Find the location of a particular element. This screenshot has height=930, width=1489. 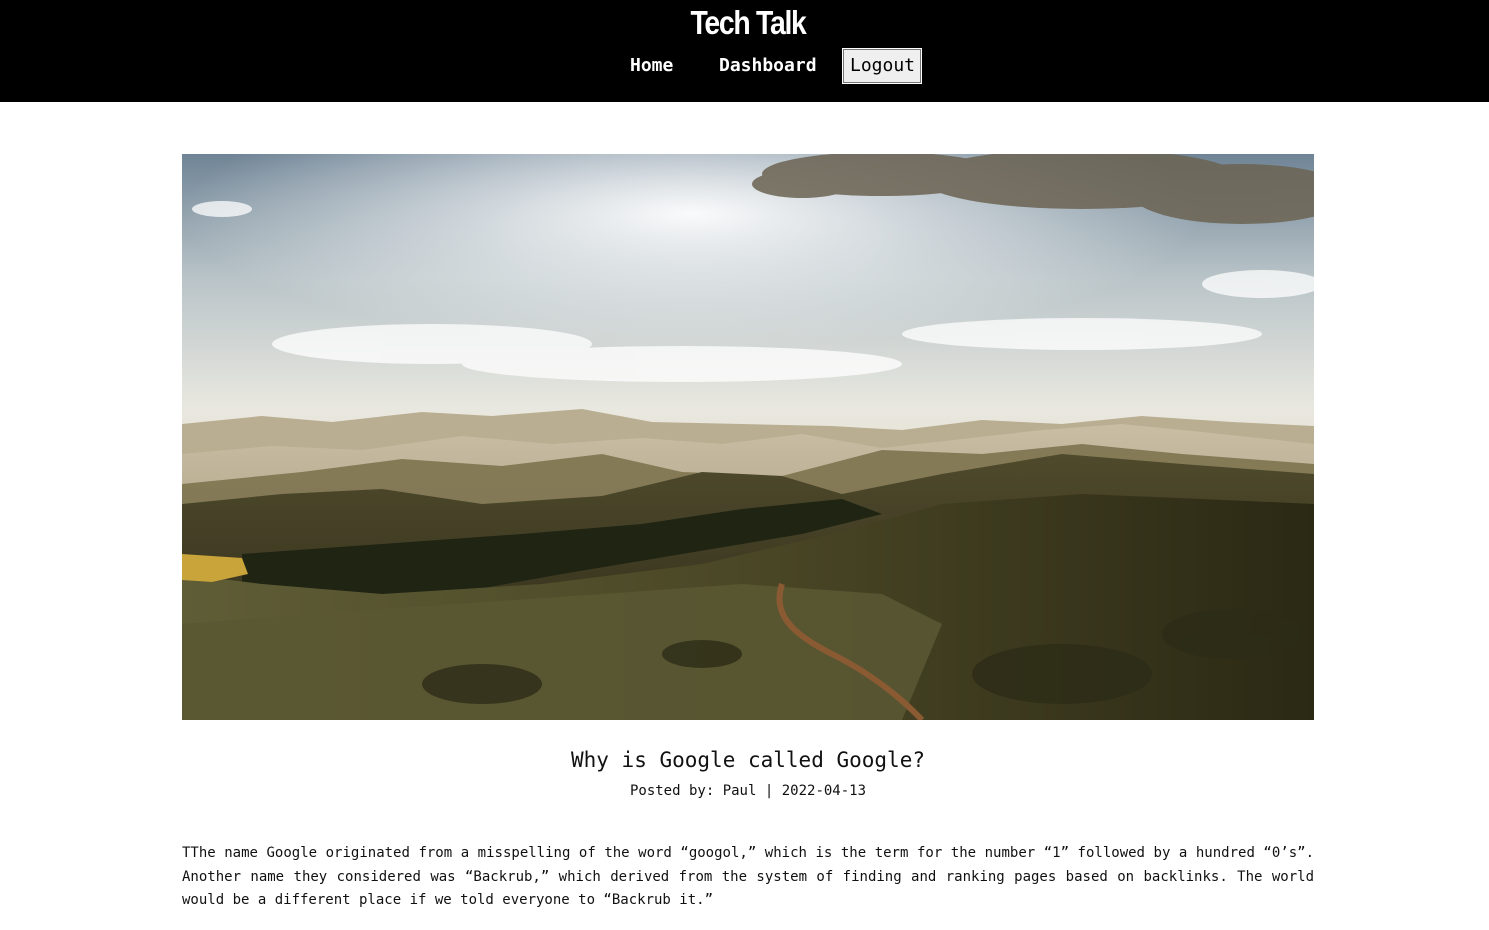

post-meta: Posted by: Paul | 2022-04-13 is located at coordinates (744, 791).